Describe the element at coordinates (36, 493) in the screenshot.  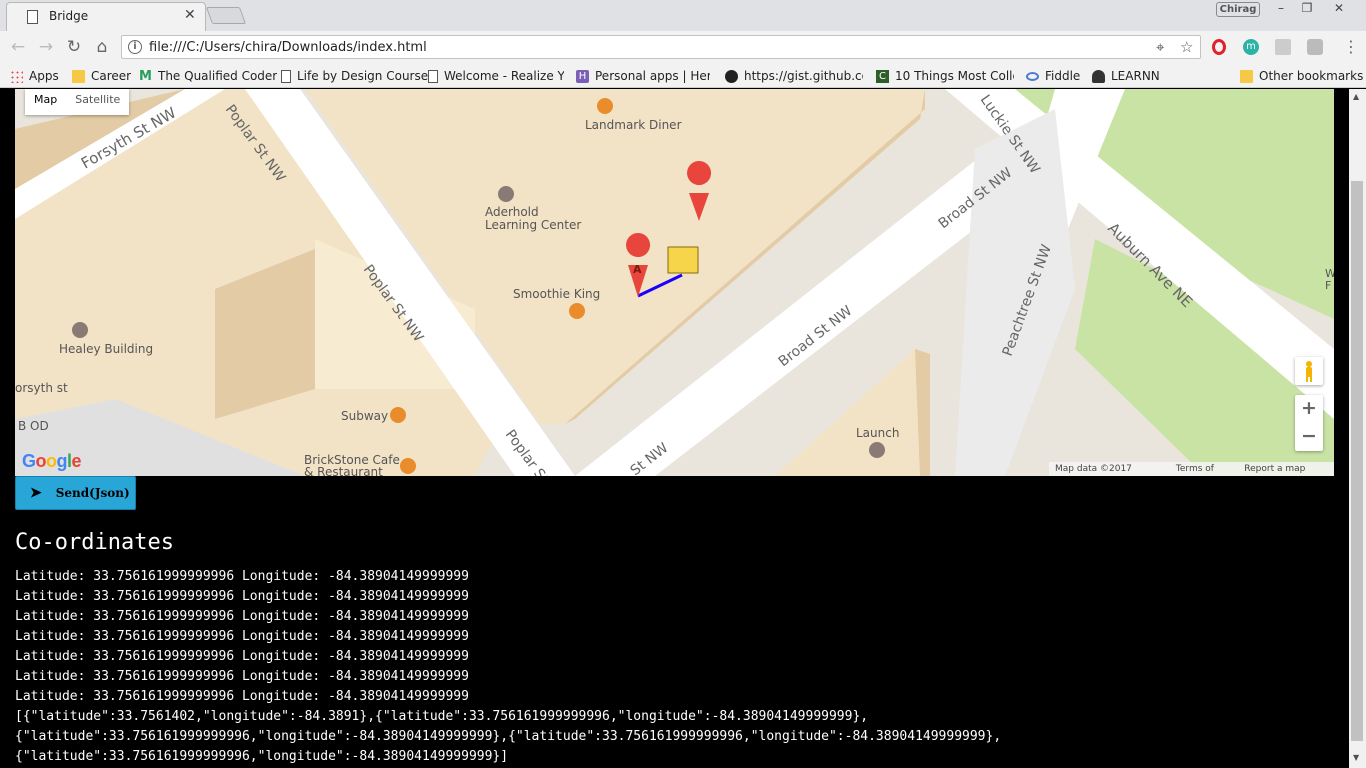
I see `paper-plane-icon: ➤` at that location.